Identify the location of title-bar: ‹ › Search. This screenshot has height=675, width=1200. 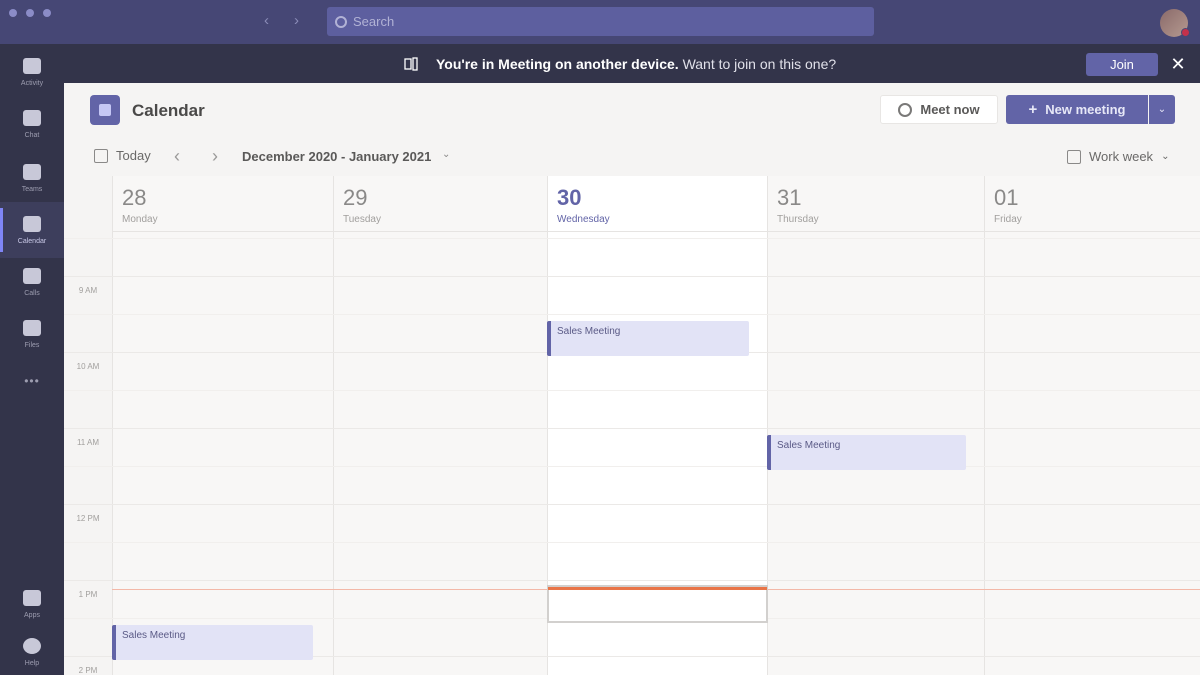
(600, 22).